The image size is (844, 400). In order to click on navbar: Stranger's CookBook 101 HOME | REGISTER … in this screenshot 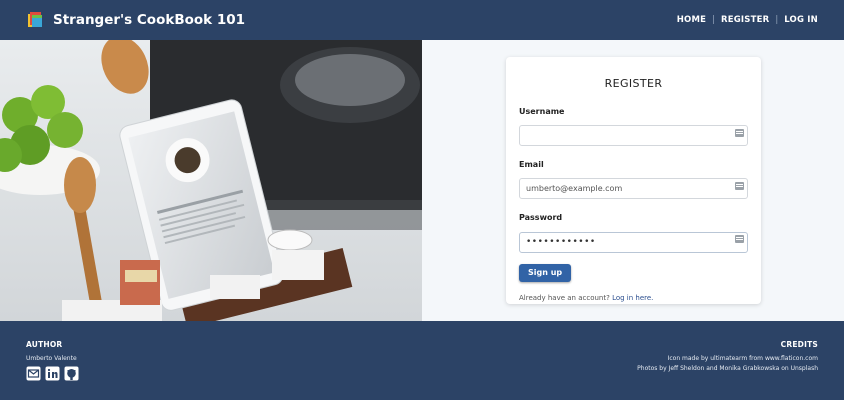, I will do `click(422, 20)`.